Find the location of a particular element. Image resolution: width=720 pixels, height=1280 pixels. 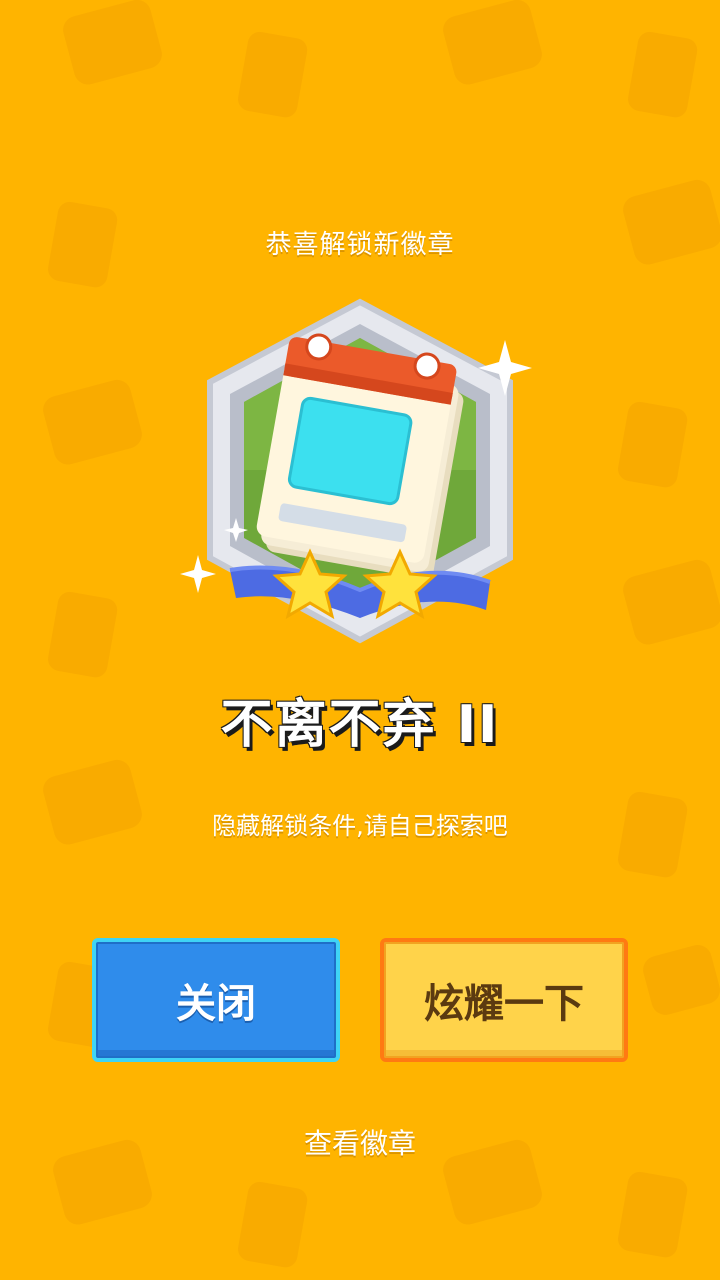

unlock-hint: 隐藏解锁条件,请自己探索吧 is located at coordinates (360, 826).